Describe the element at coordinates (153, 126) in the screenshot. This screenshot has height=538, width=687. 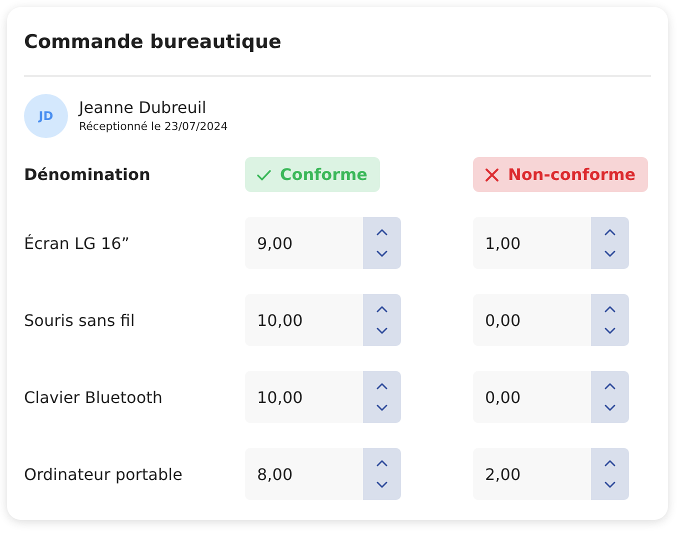
I see `received-date: Réceptionné le 23/07/2024` at that location.